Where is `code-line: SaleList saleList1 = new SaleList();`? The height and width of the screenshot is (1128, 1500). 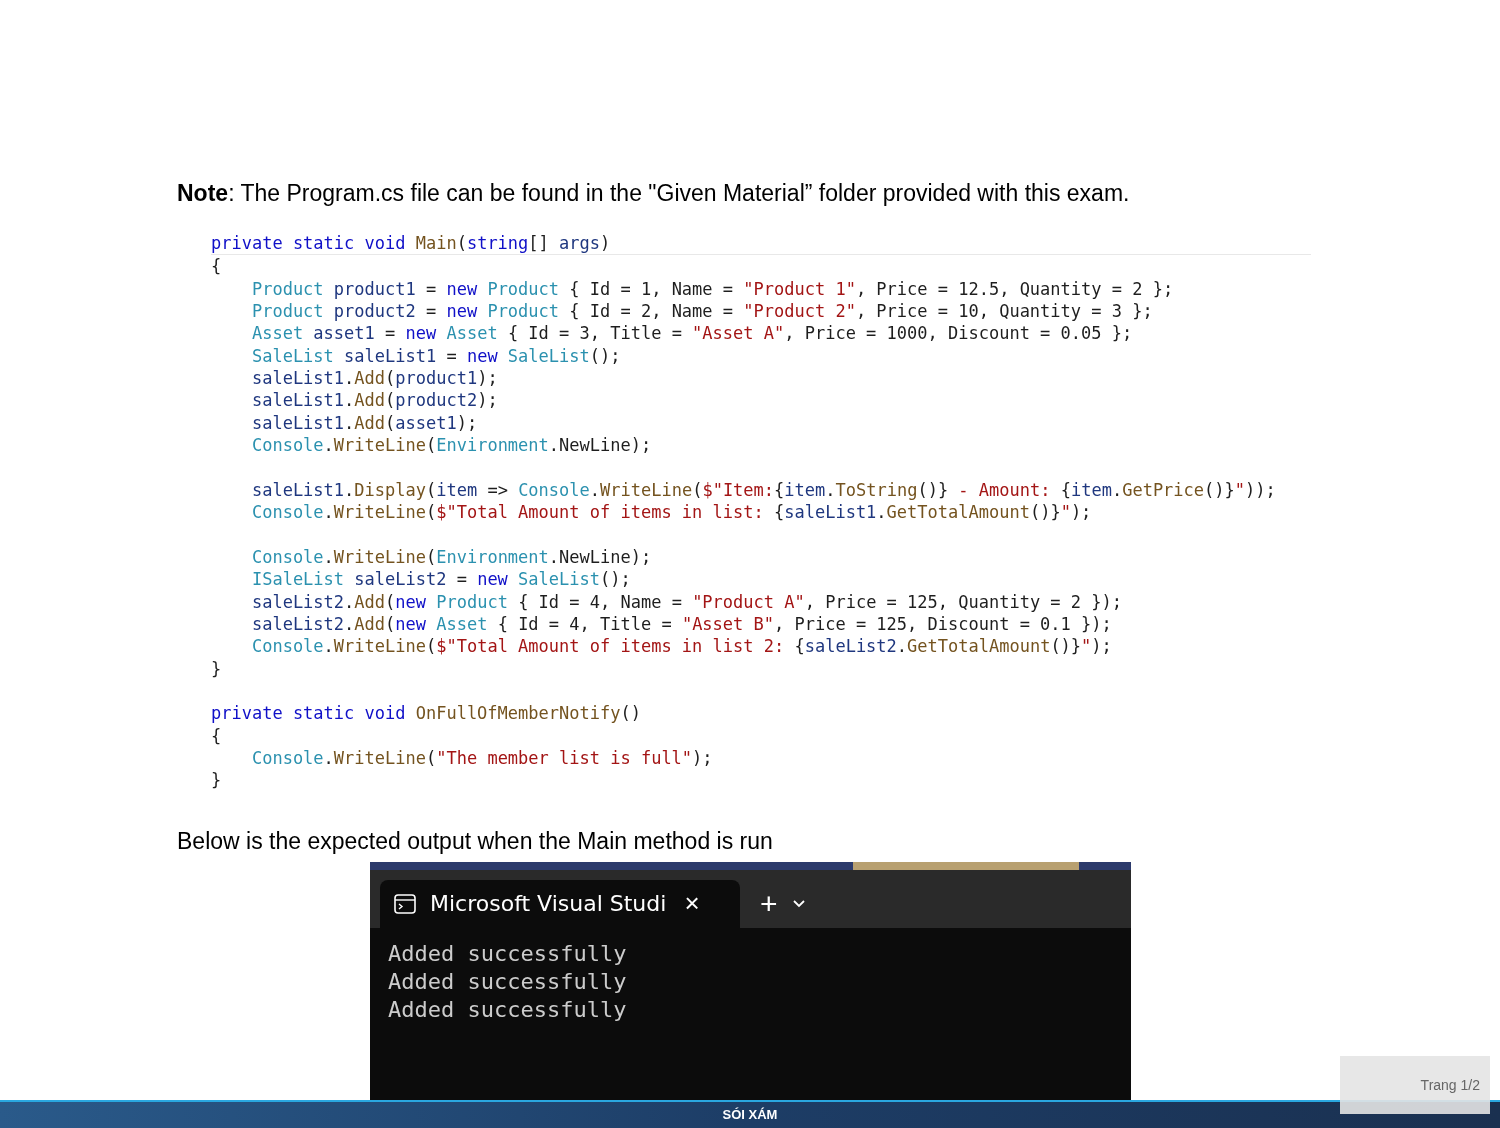
code-line: SaleList saleList1 = new SaleList(); is located at coordinates (435, 356).